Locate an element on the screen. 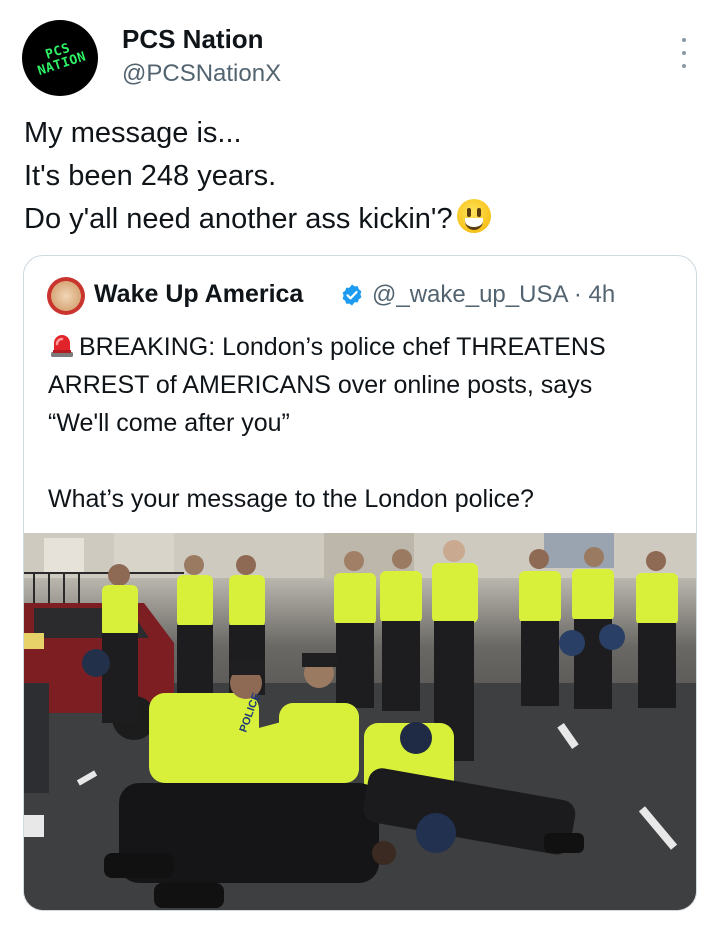 The height and width of the screenshot is (936, 720). more-options-icon is located at coordinates (684, 53).